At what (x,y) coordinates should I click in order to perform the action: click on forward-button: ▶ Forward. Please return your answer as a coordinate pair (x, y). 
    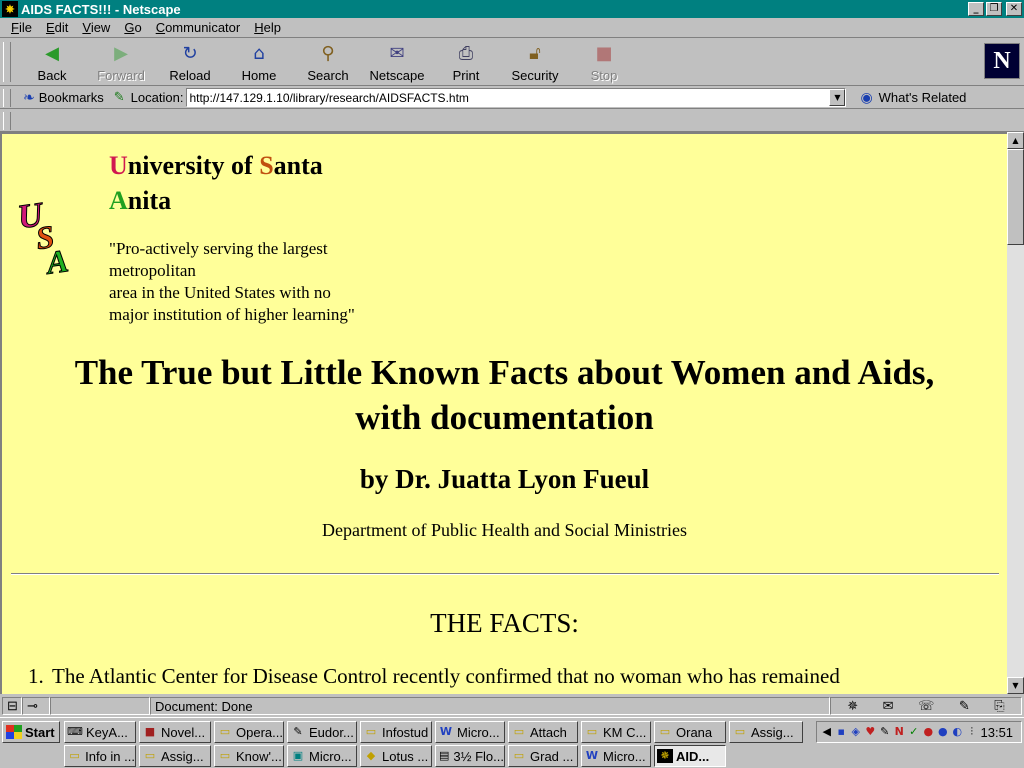
    Looking at the image, I should click on (121, 62).